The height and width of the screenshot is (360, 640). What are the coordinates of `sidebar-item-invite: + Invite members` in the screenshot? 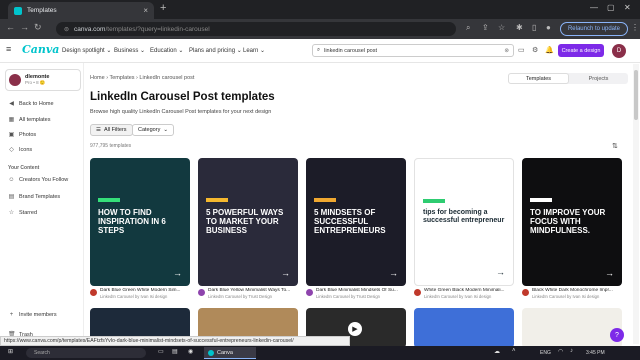 It's located at (32, 315).